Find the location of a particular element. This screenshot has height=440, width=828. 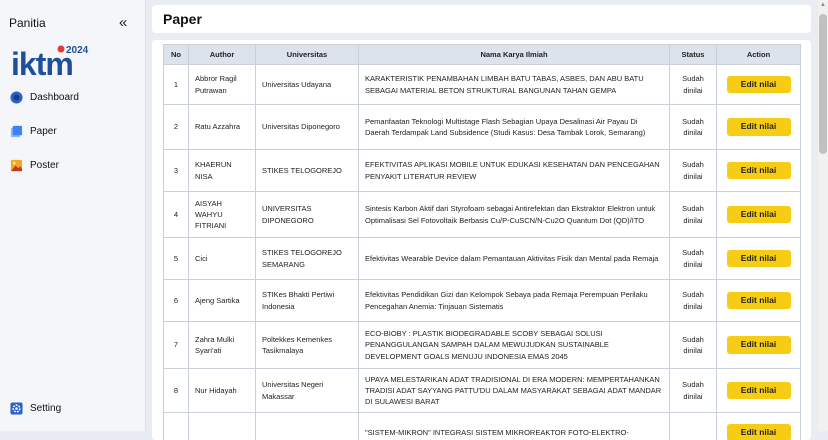

dashboard-icon is located at coordinates (16, 97).